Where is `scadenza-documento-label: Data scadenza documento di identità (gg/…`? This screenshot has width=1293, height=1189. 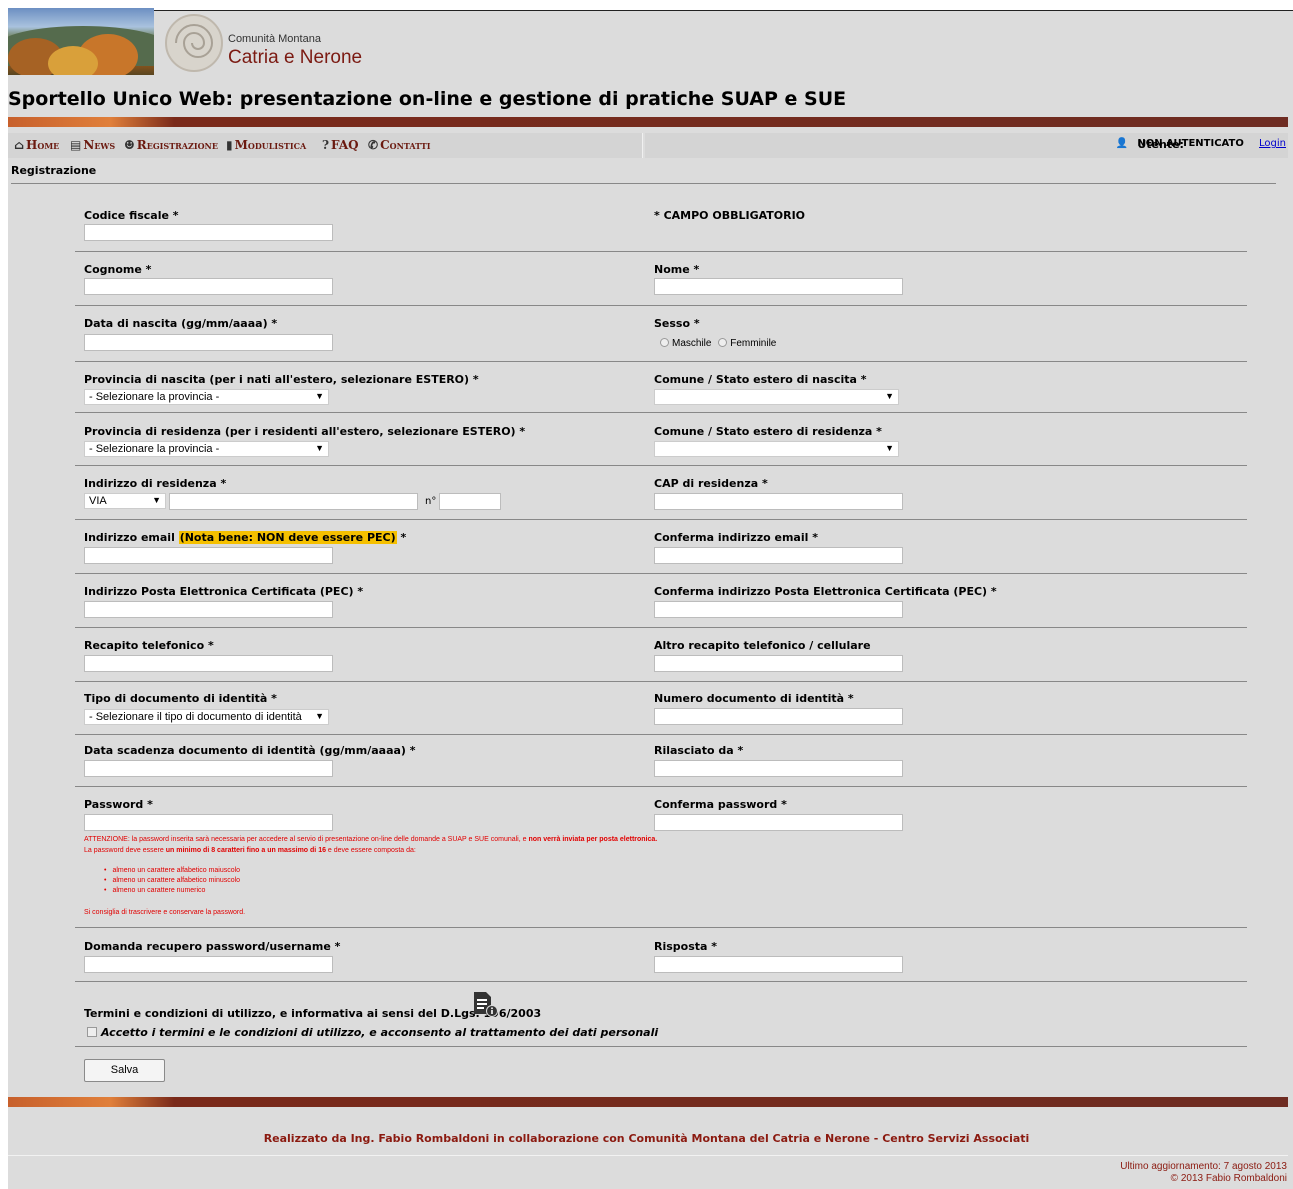
scadenza-documento-label: Data scadenza documento di identità (gg/… is located at coordinates (250, 750).